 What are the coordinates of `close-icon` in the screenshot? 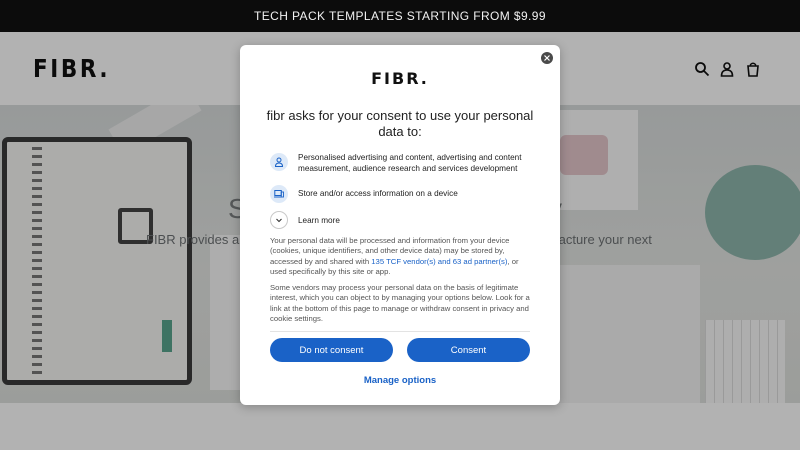 It's located at (547, 58).